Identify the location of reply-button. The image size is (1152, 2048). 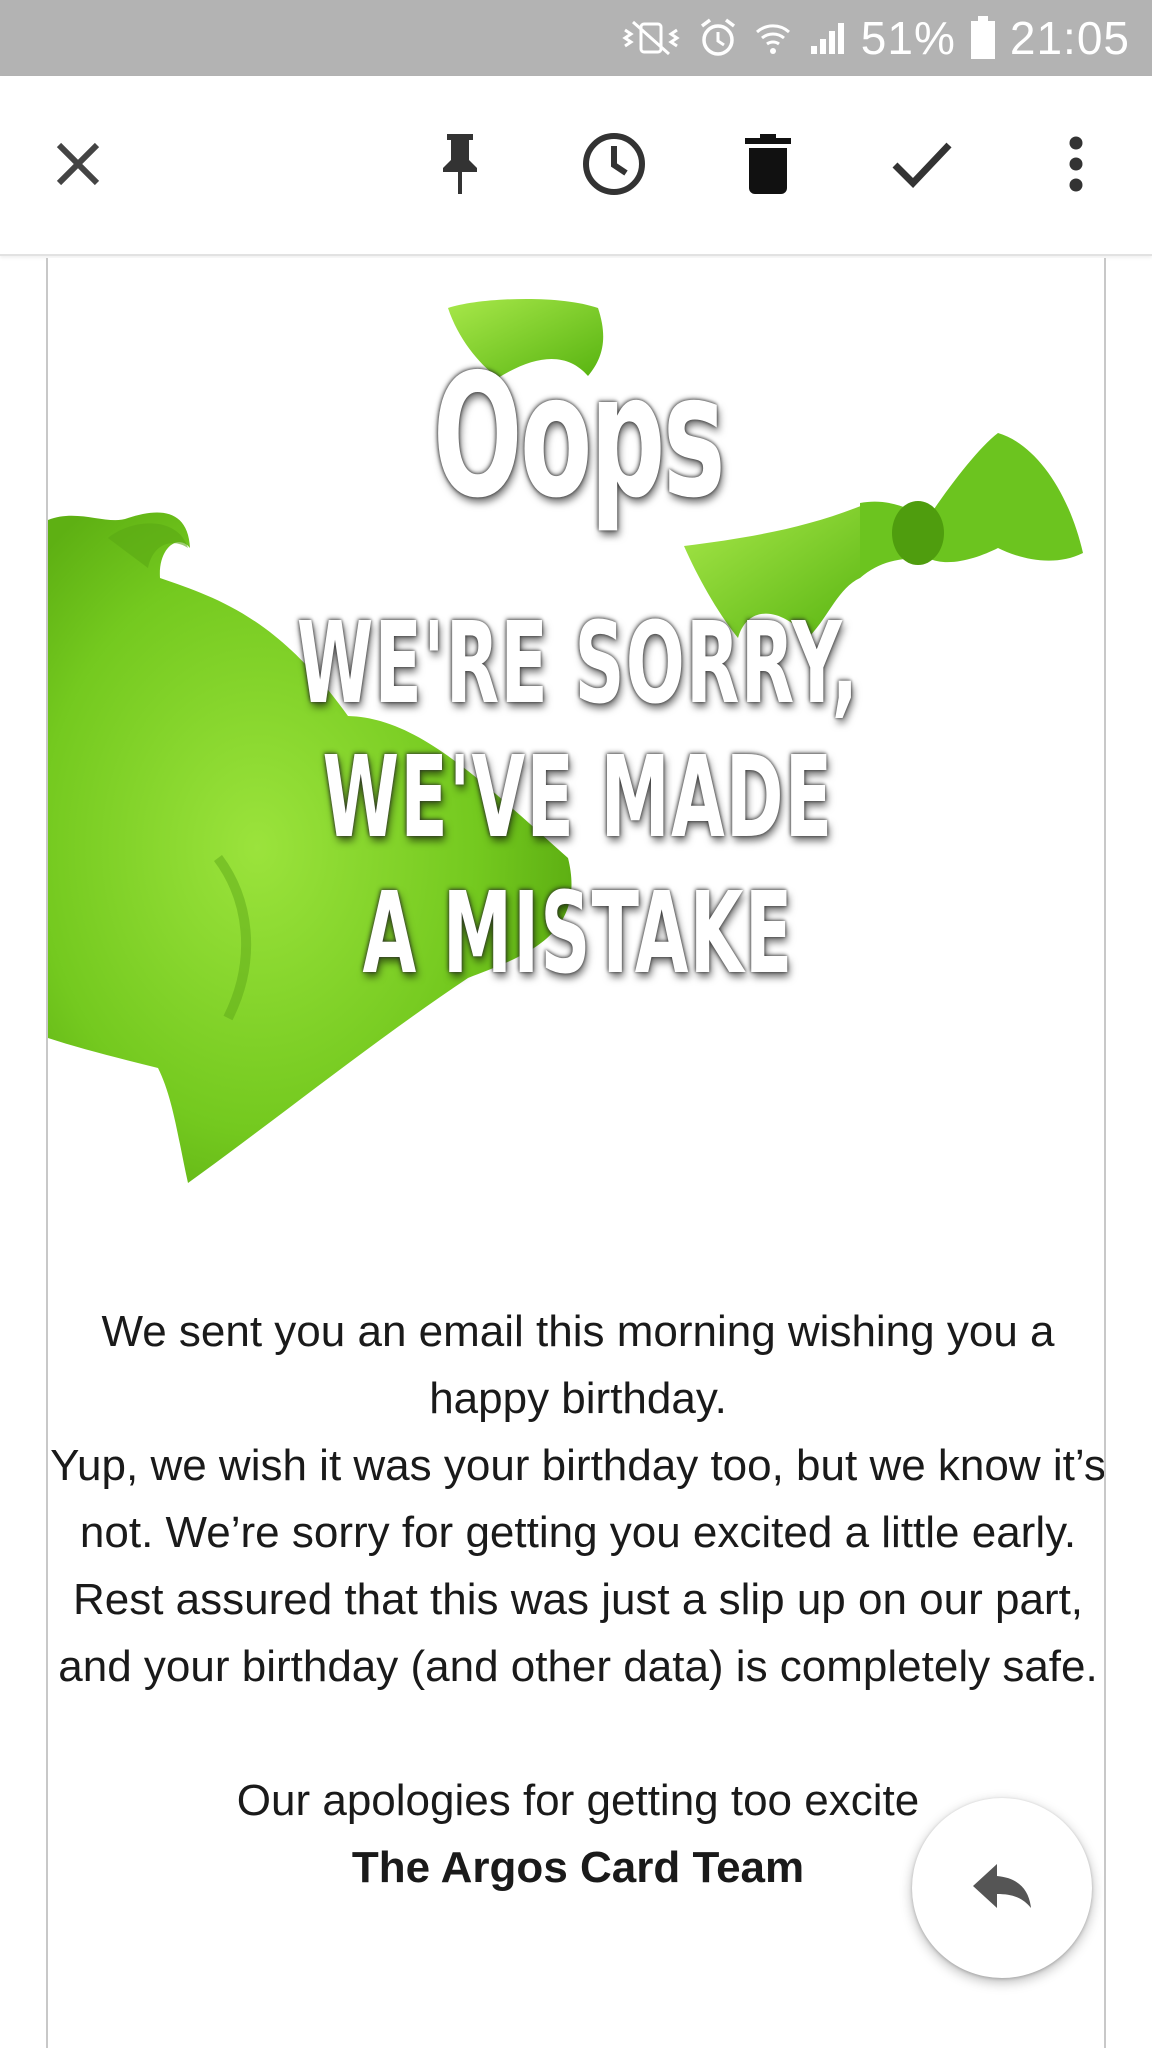
(1002, 1888).